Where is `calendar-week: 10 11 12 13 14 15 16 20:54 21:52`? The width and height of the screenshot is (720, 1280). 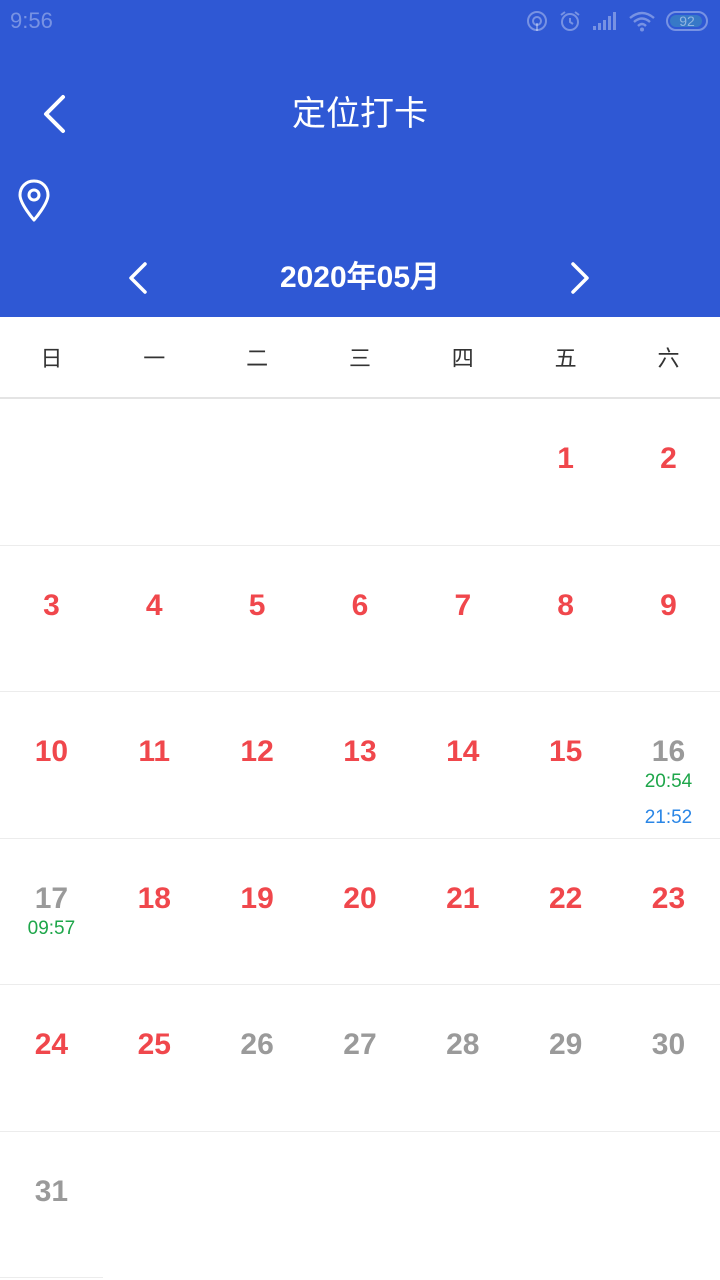 calendar-week: 10 11 12 13 14 15 16 20:54 21:52 is located at coordinates (360, 765).